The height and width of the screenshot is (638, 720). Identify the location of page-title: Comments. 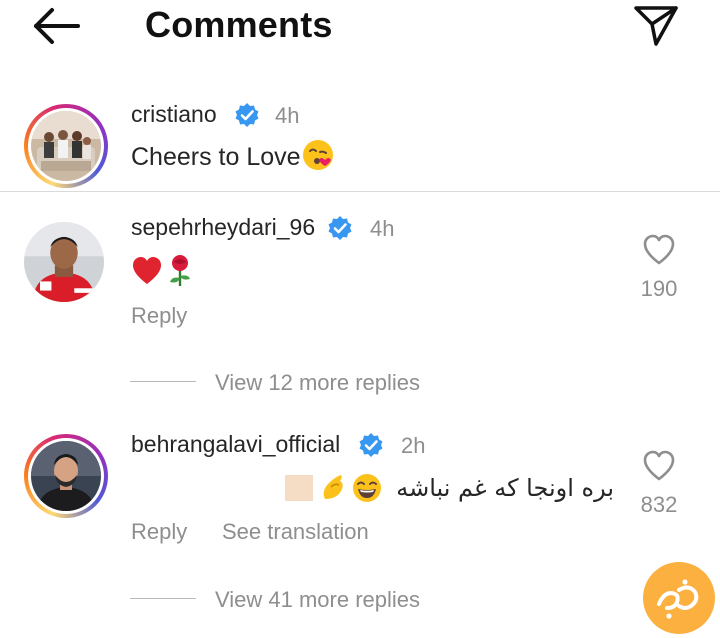
(239, 24).